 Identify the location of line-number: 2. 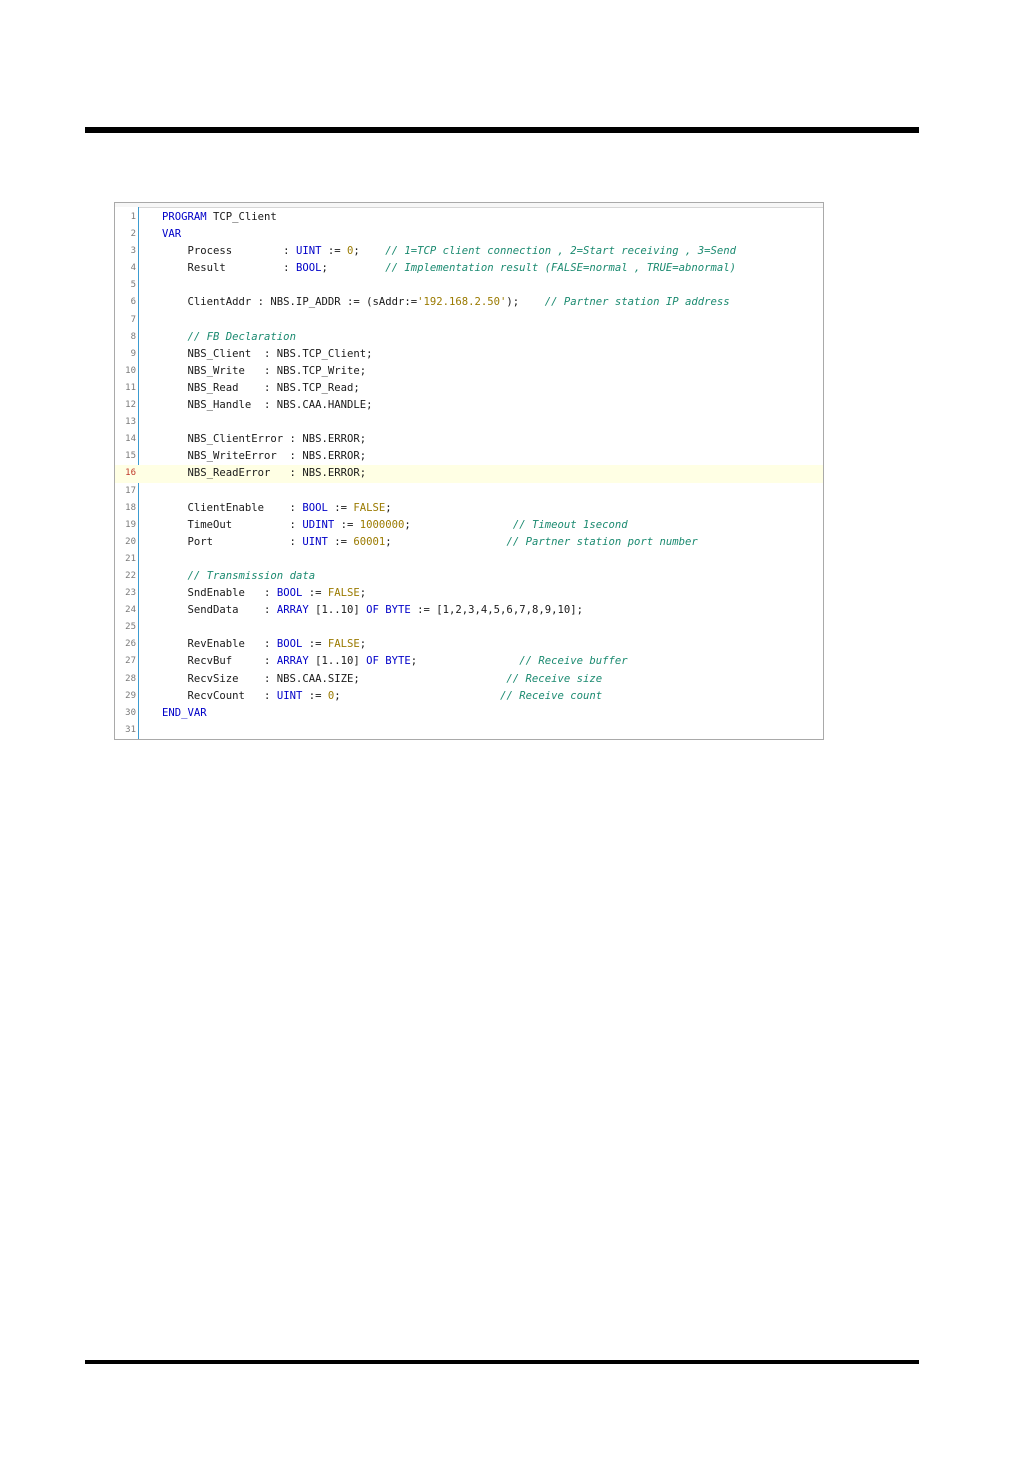
(133, 234).